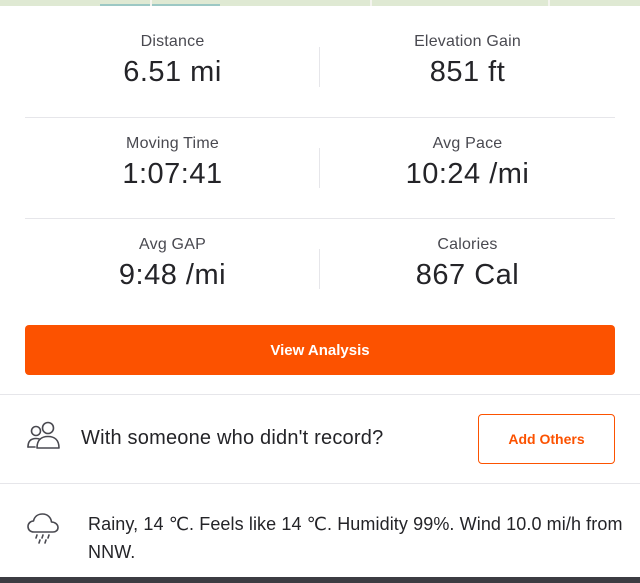  What do you see at coordinates (320, 580) in the screenshot?
I see `bottom-bar` at bounding box center [320, 580].